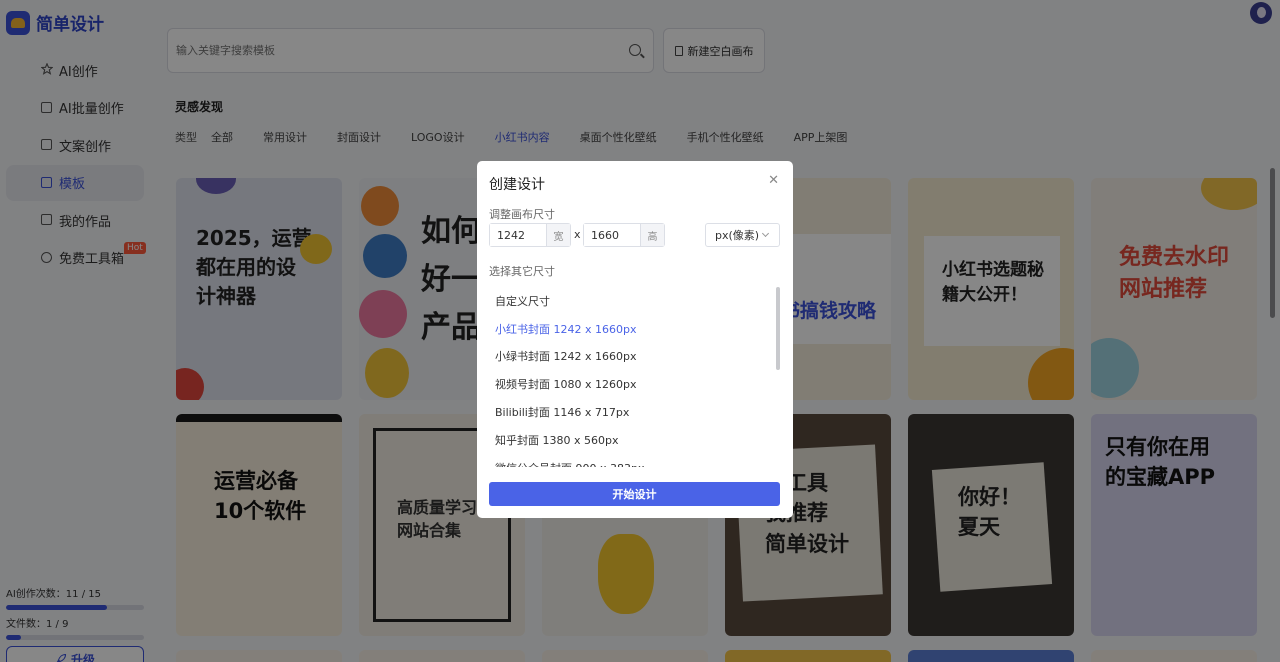 This screenshot has height=662, width=1280. I want to click on size-option: Bilibili封面 1146 x 717px, so click(634, 412).